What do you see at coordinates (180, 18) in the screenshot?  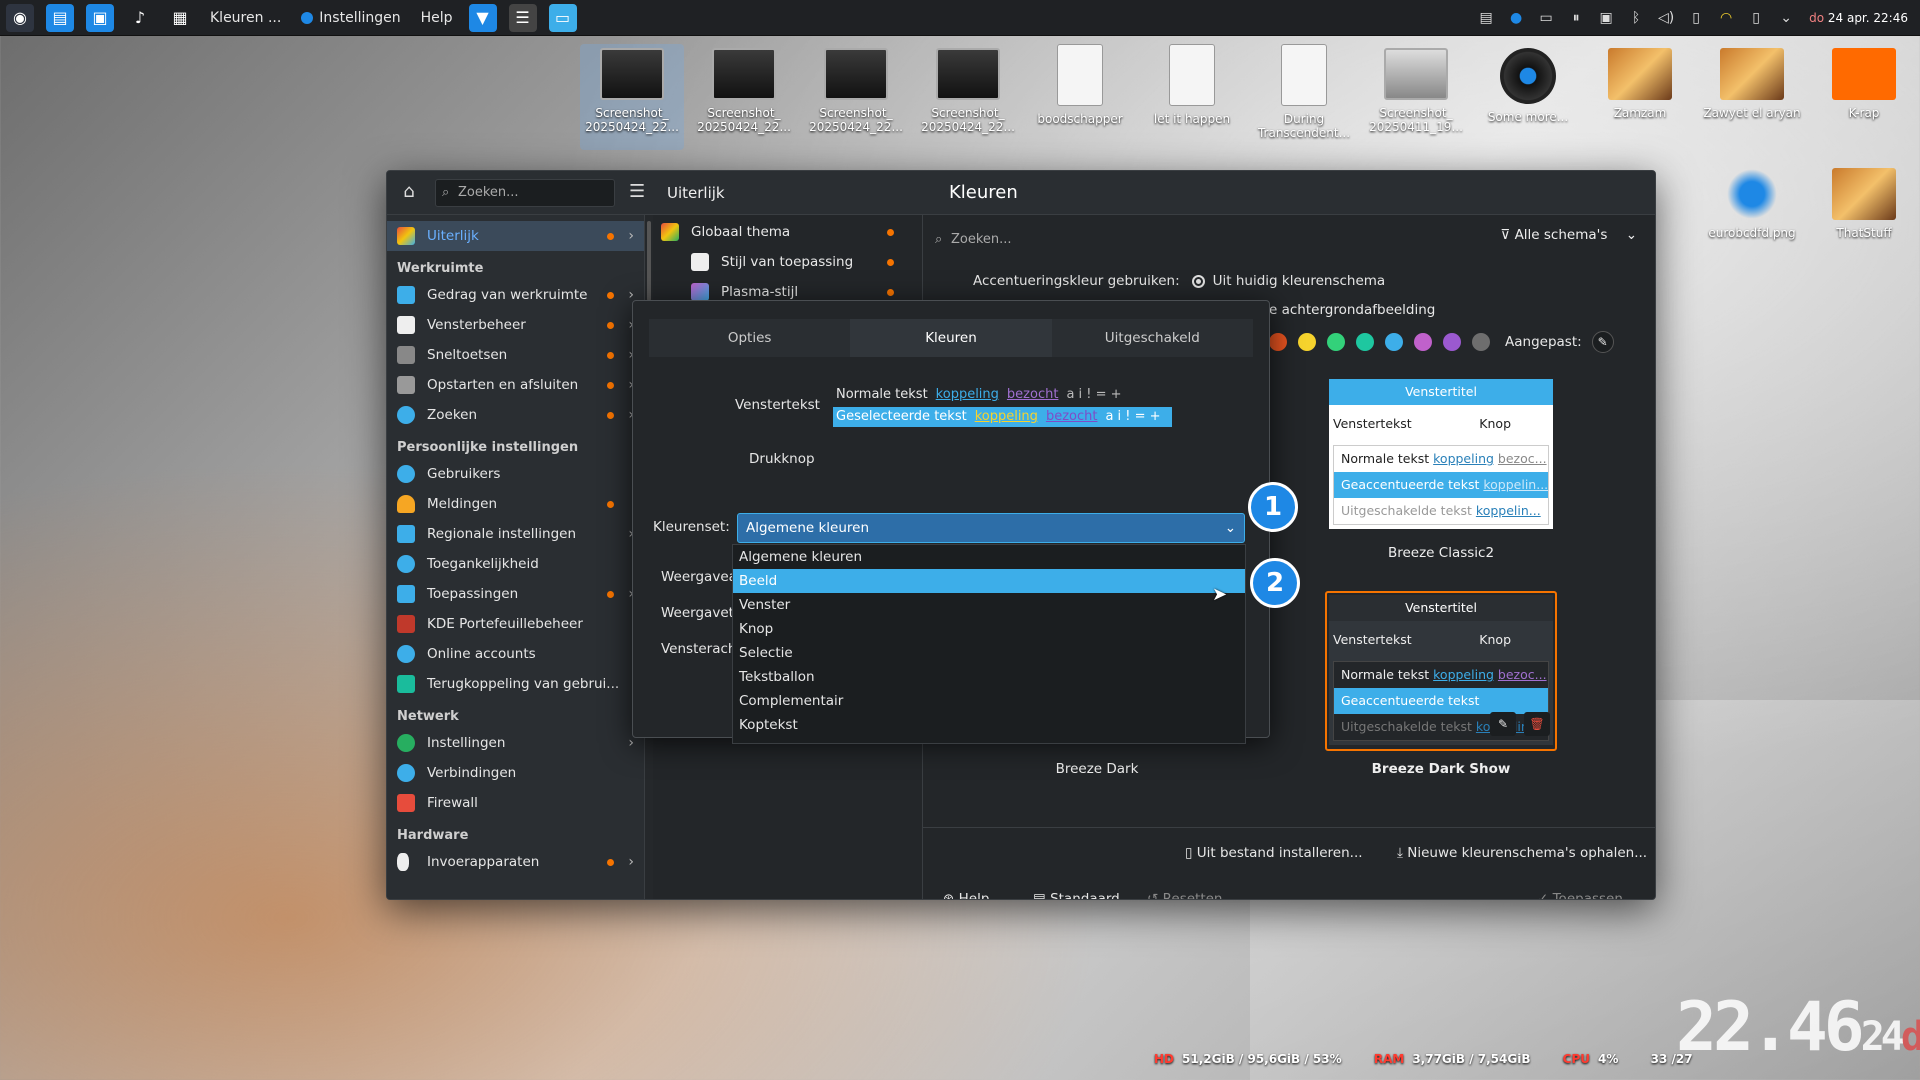 I see `window-overview-icon: ▦` at bounding box center [180, 18].